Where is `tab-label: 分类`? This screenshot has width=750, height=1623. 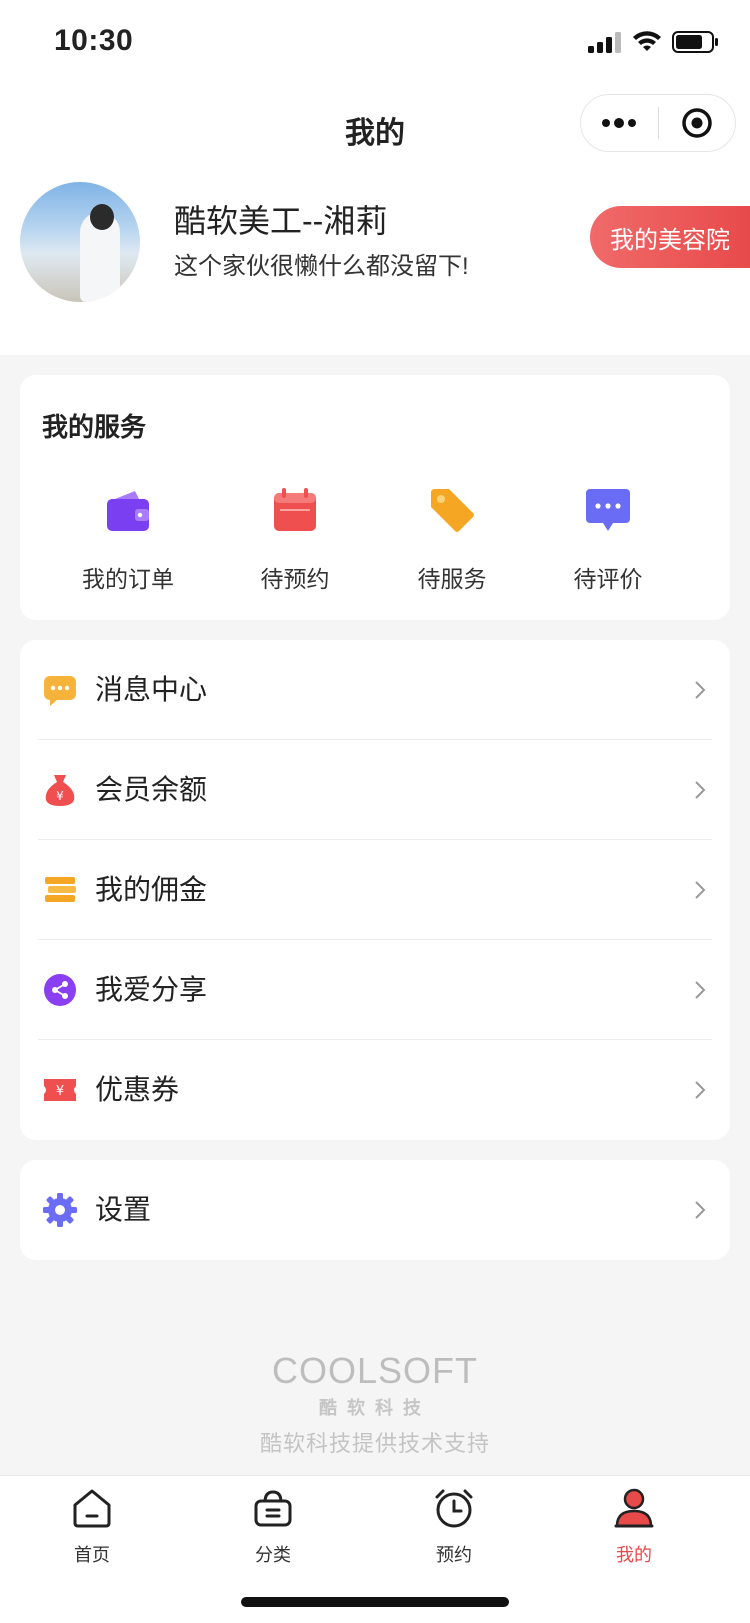 tab-label: 分类 is located at coordinates (273, 1555).